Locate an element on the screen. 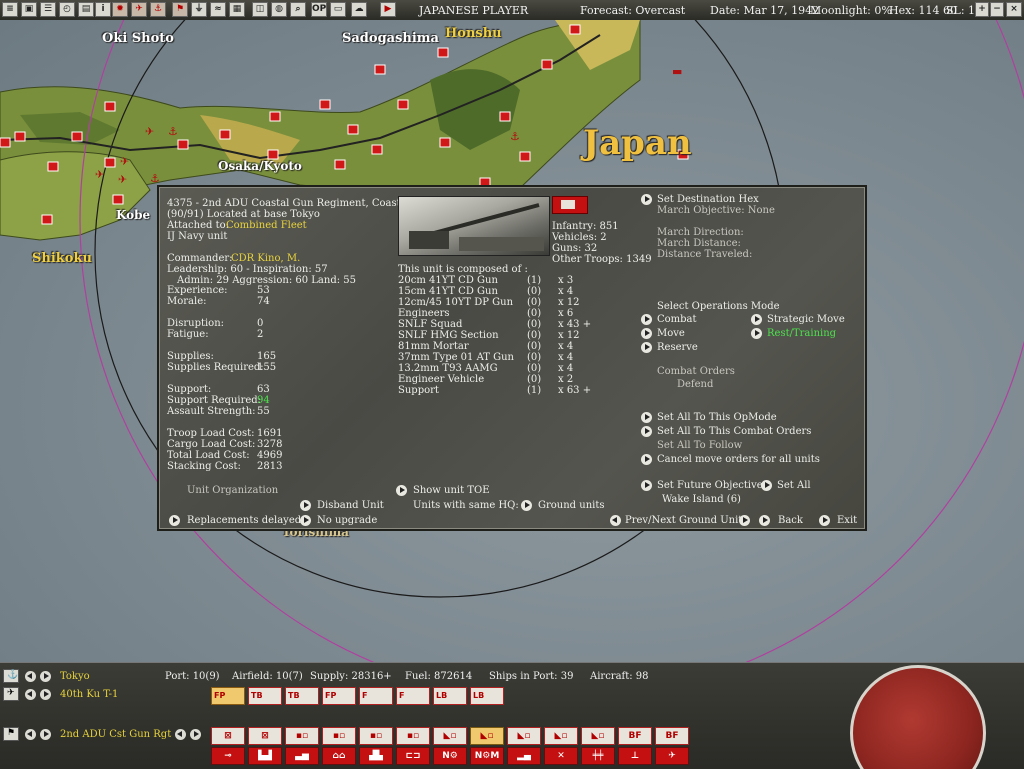  airgroup-button-7: LB is located at coordinates (450, 696).